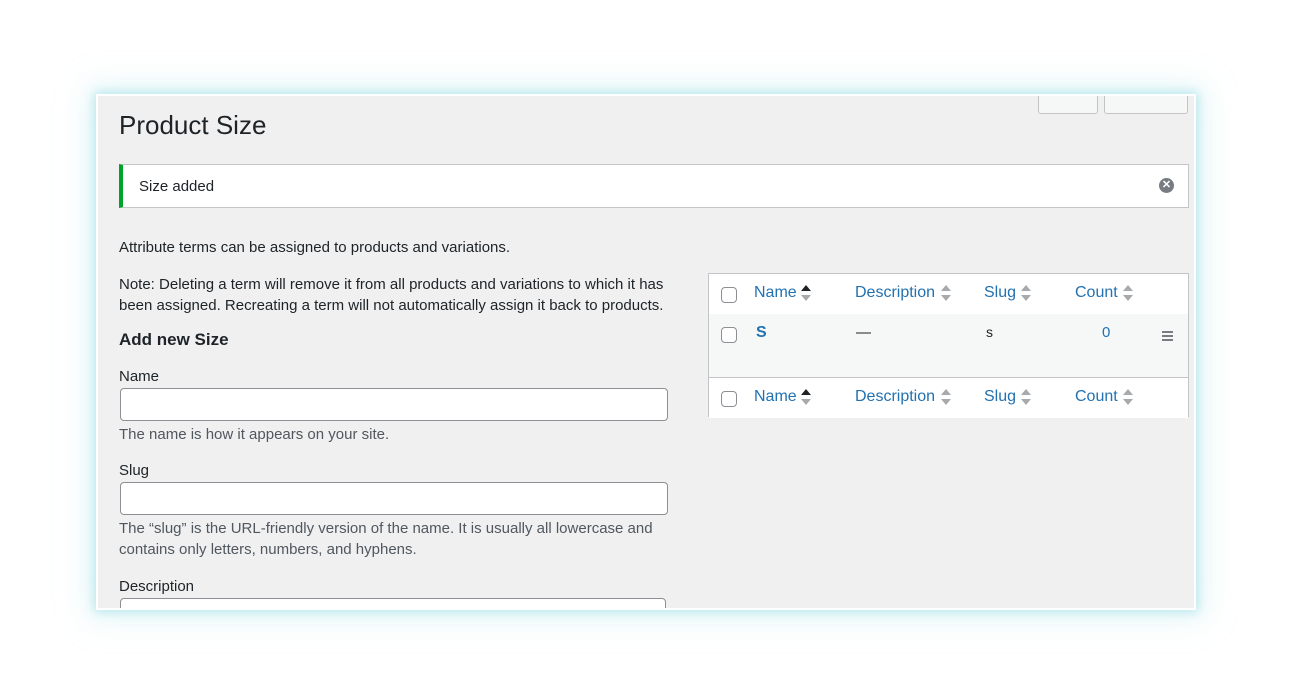 Image resolution: width=1300 pixels, height=697 pixels. Describe the element at coordinates (134, 470) in the screenshot. I see `slug-label: Slug` at that location.